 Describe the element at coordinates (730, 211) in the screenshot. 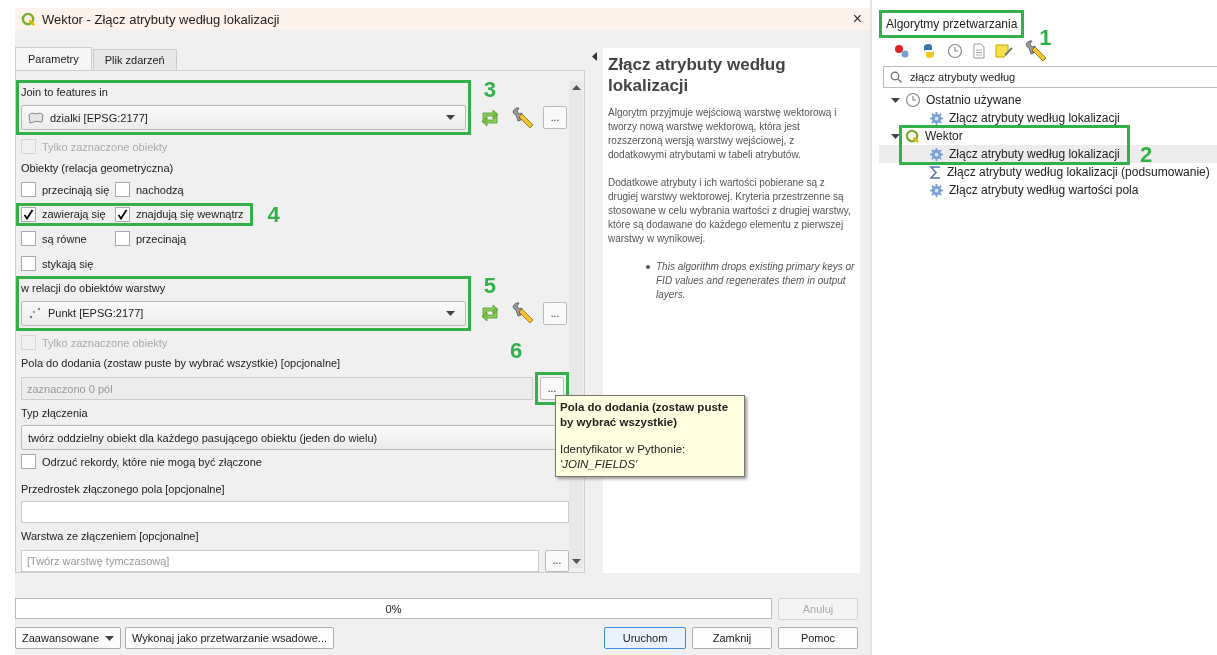

I see `help-paragraph: Dodatkowe atrybuty i ich wartości pobierane są z drugiej warstwy wektorowej. Kryteria przestrzenne są stosowane w celu wybrania wartości z drugiej warstwy, które są dodawane do każdego elementu z pierwszej warstwy w wynikowej.` at that location.